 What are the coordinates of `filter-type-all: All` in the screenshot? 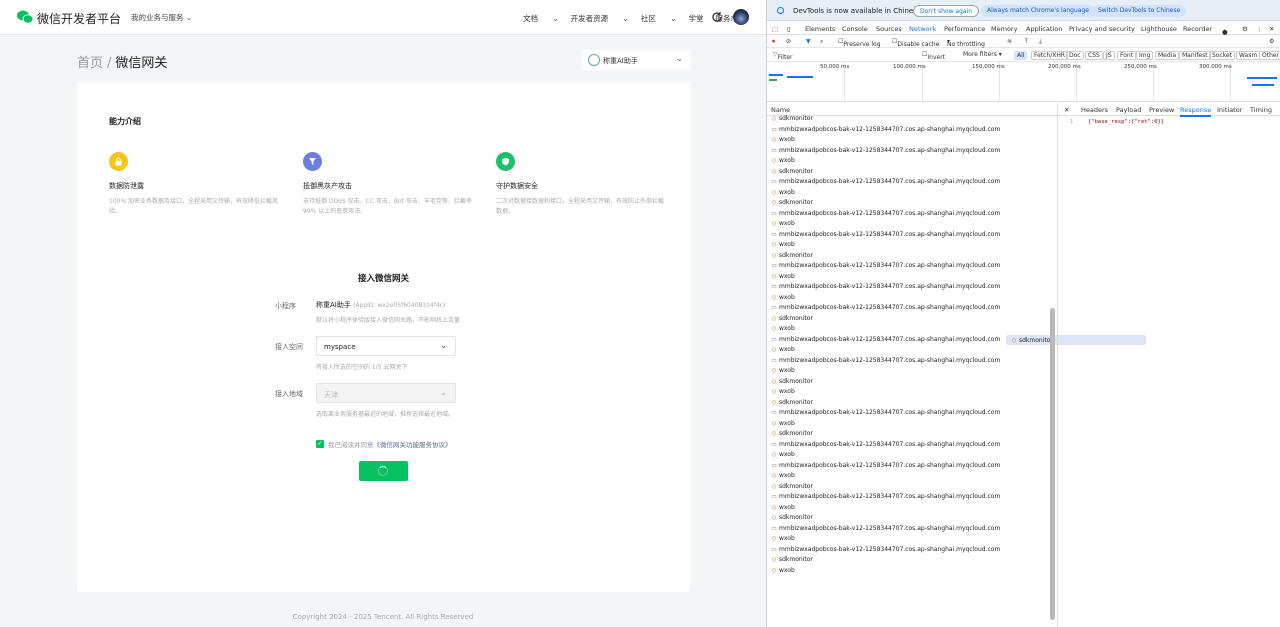 It's located at (1021, 55).